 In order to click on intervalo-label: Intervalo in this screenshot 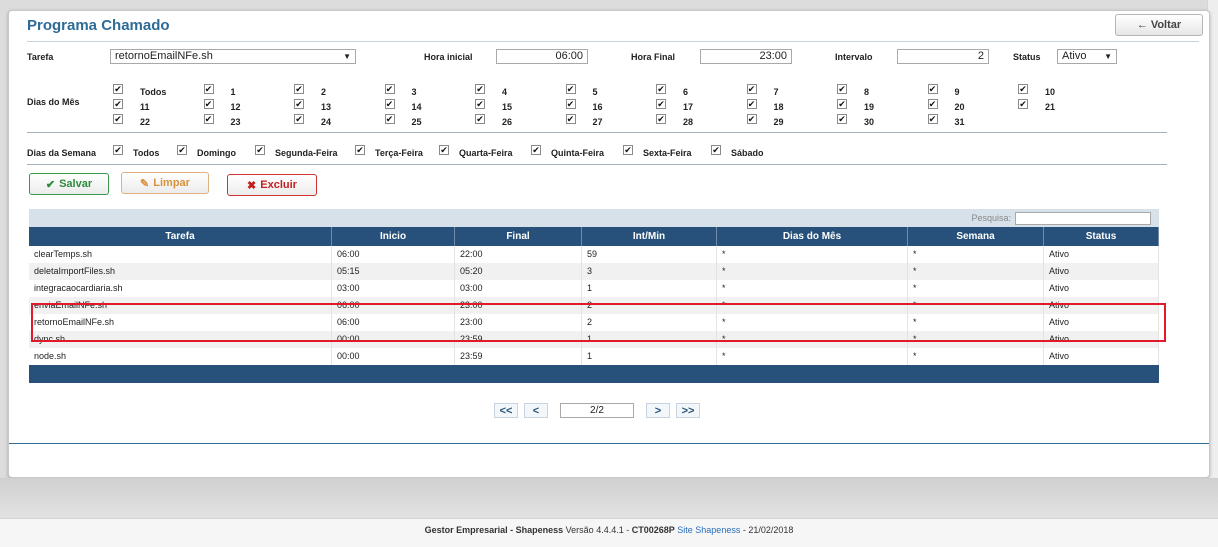, I will do `click(854, 57)`.